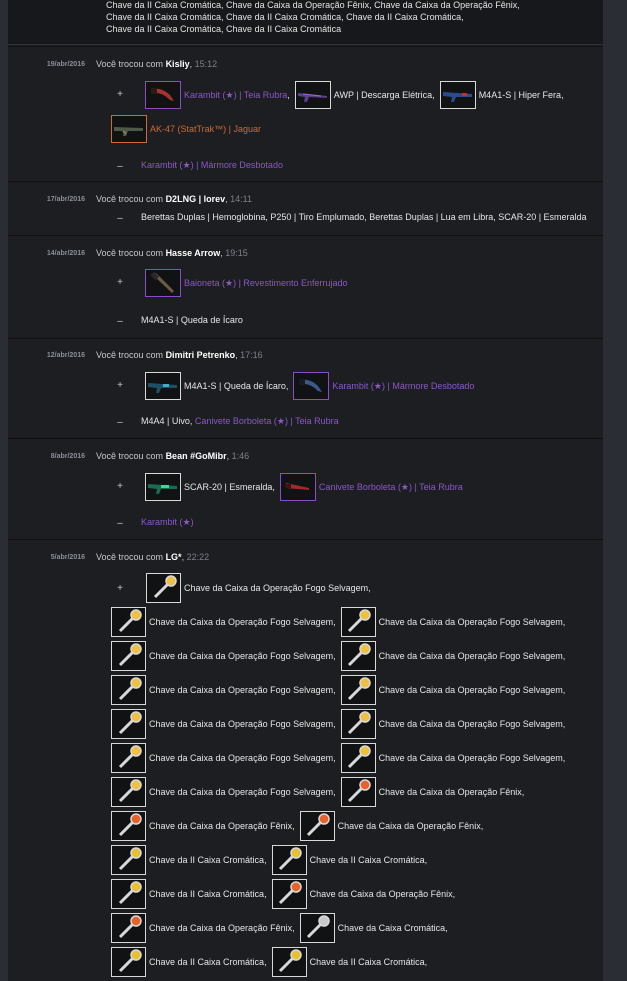  I want to click on trade-item: AWP | Descarga Elétrica,, so click(364, 95).